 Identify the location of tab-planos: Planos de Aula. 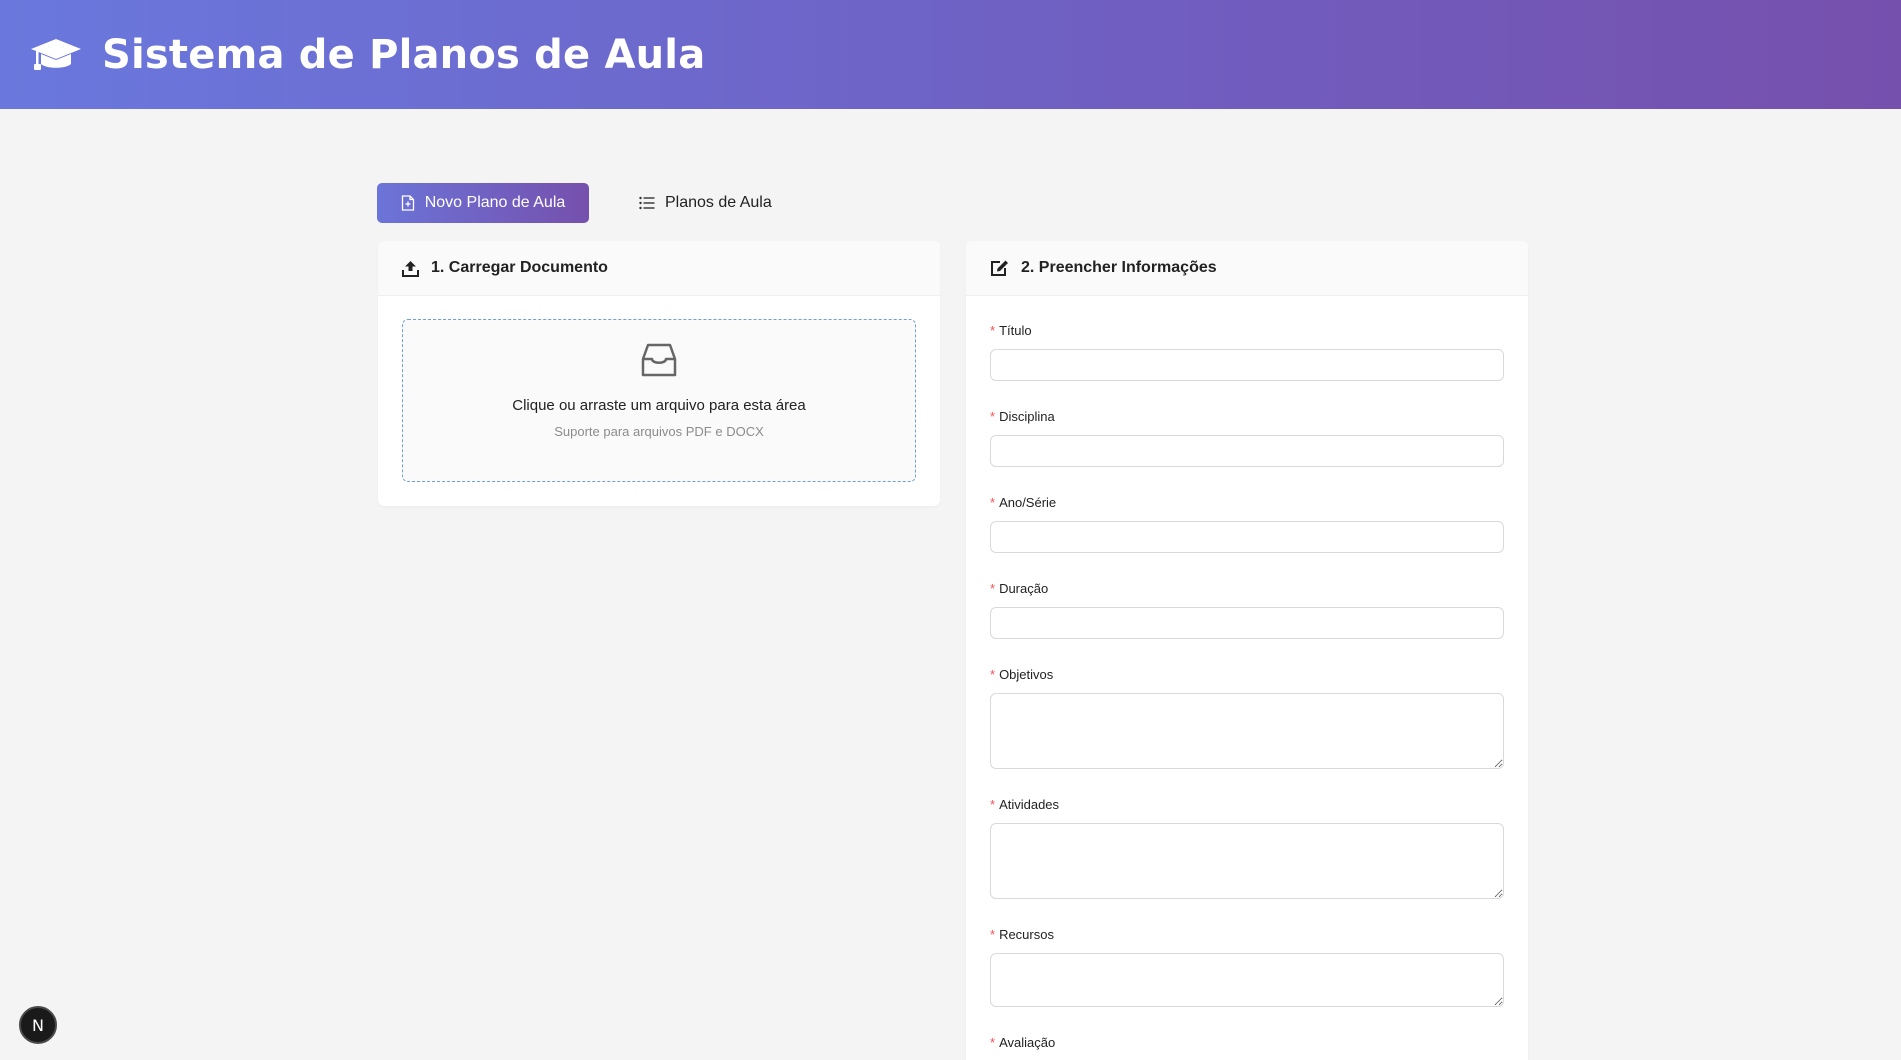
(705, 203).